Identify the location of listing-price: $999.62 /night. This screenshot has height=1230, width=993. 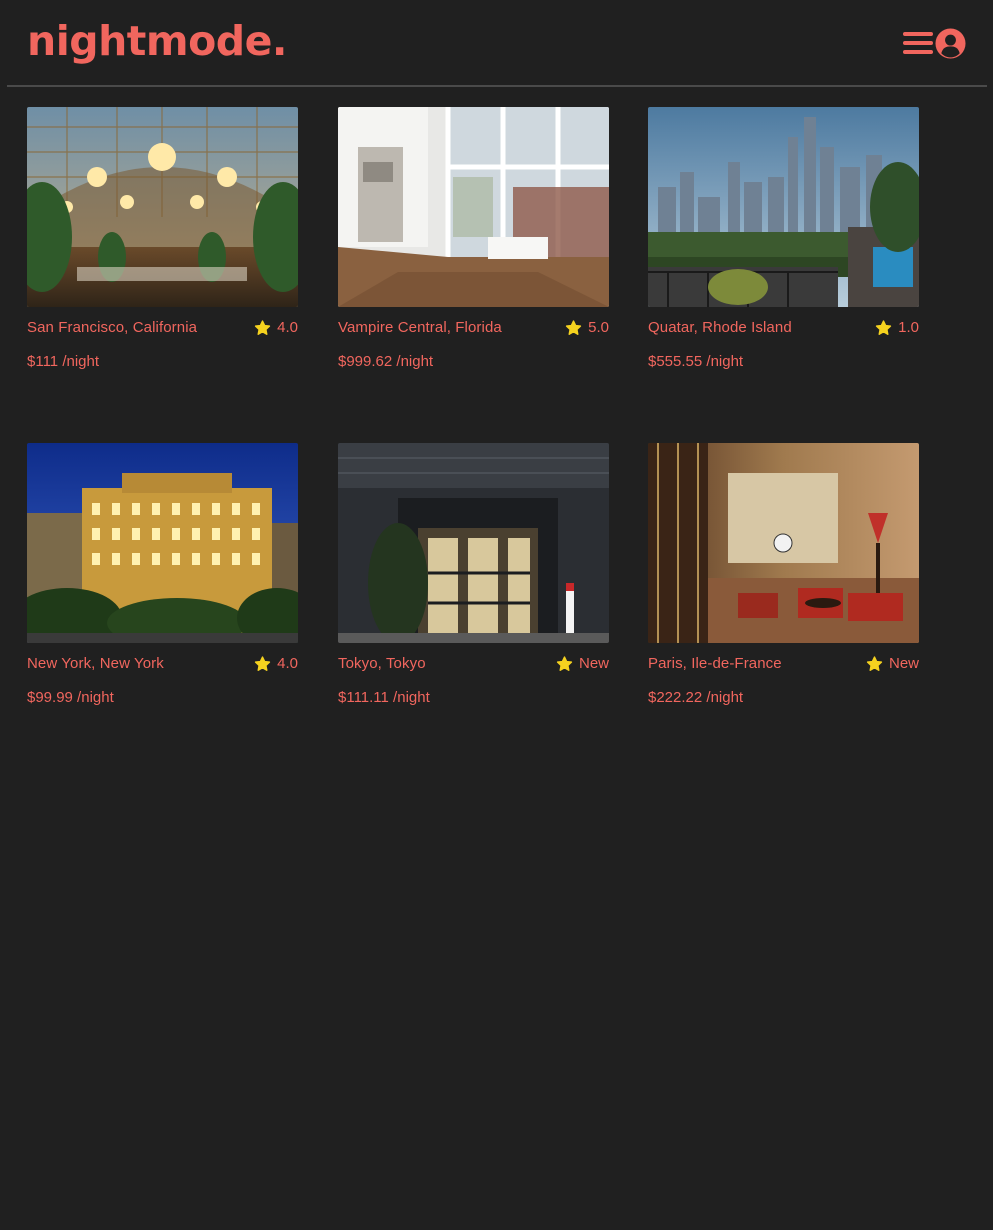
(385, 362).